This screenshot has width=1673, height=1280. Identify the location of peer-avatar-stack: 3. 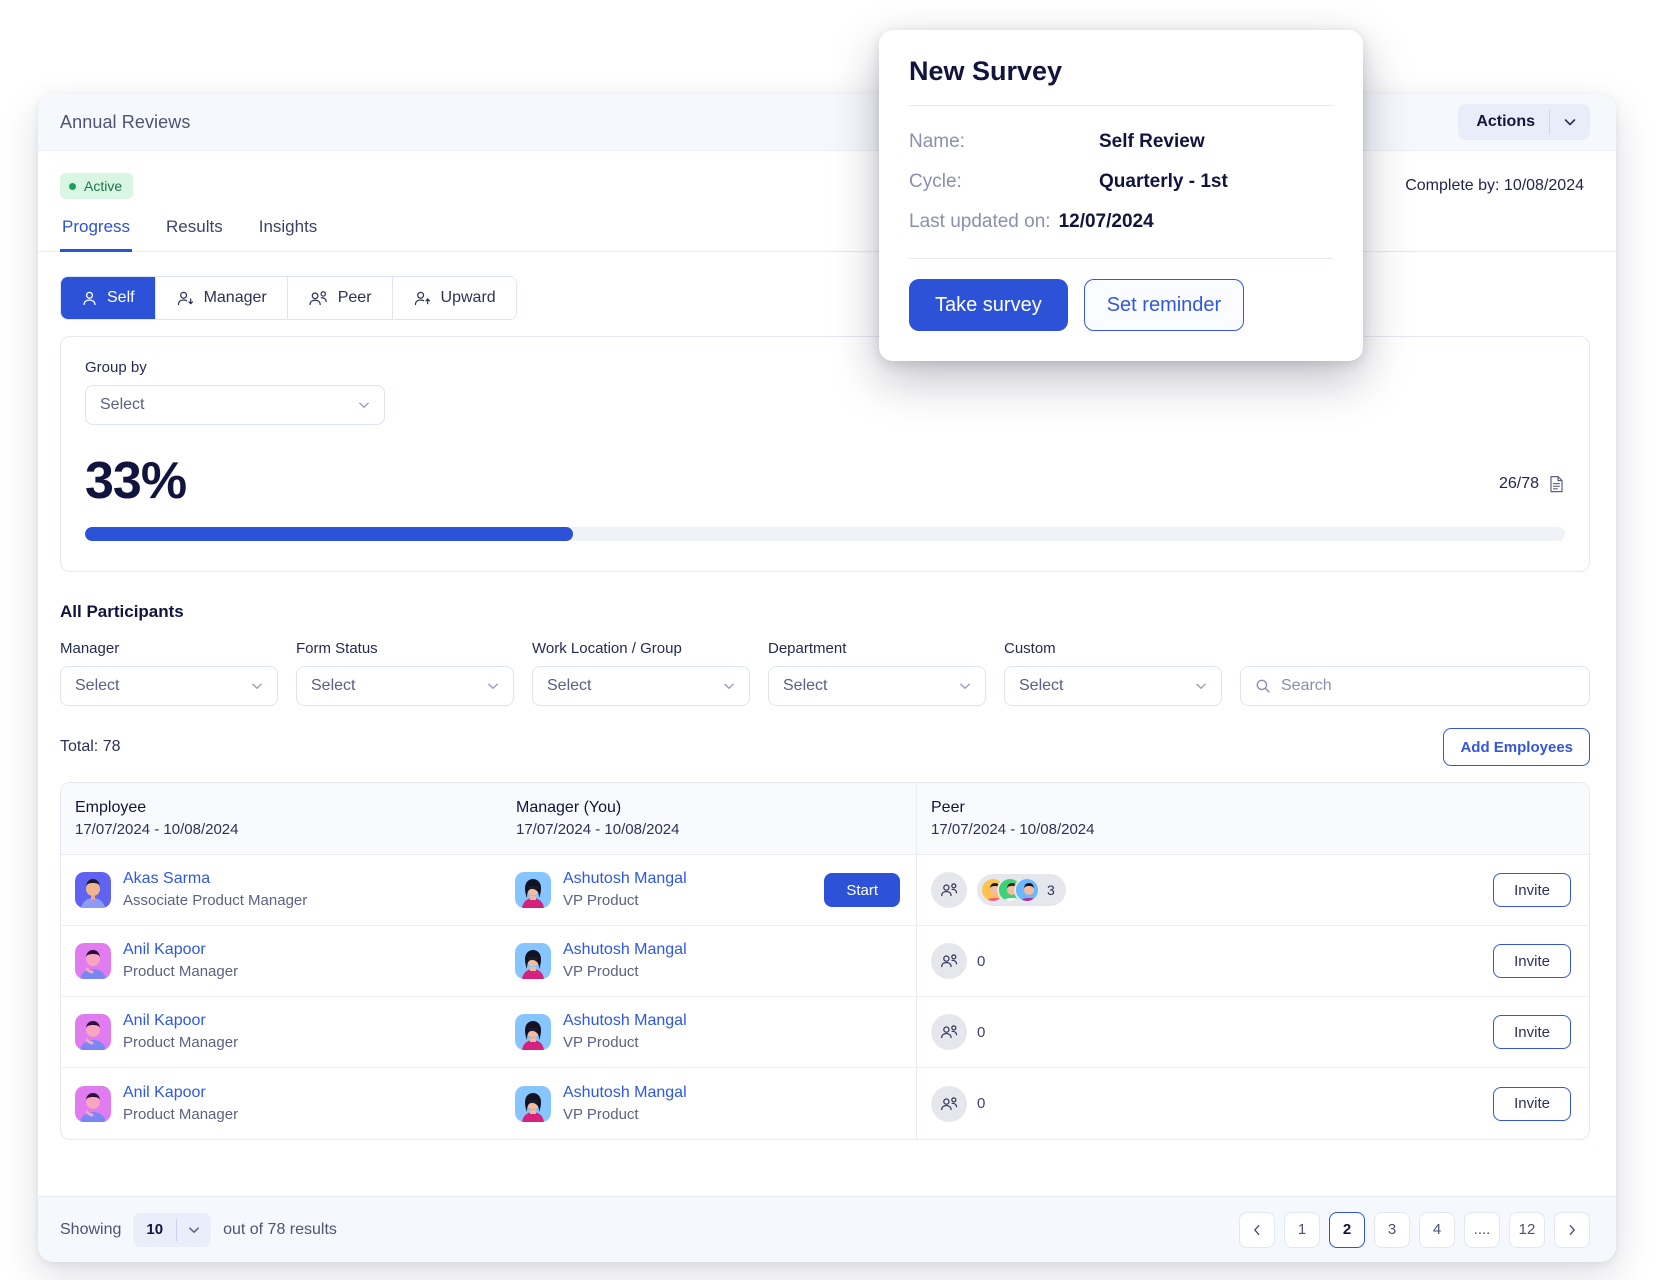
(1021, 890).